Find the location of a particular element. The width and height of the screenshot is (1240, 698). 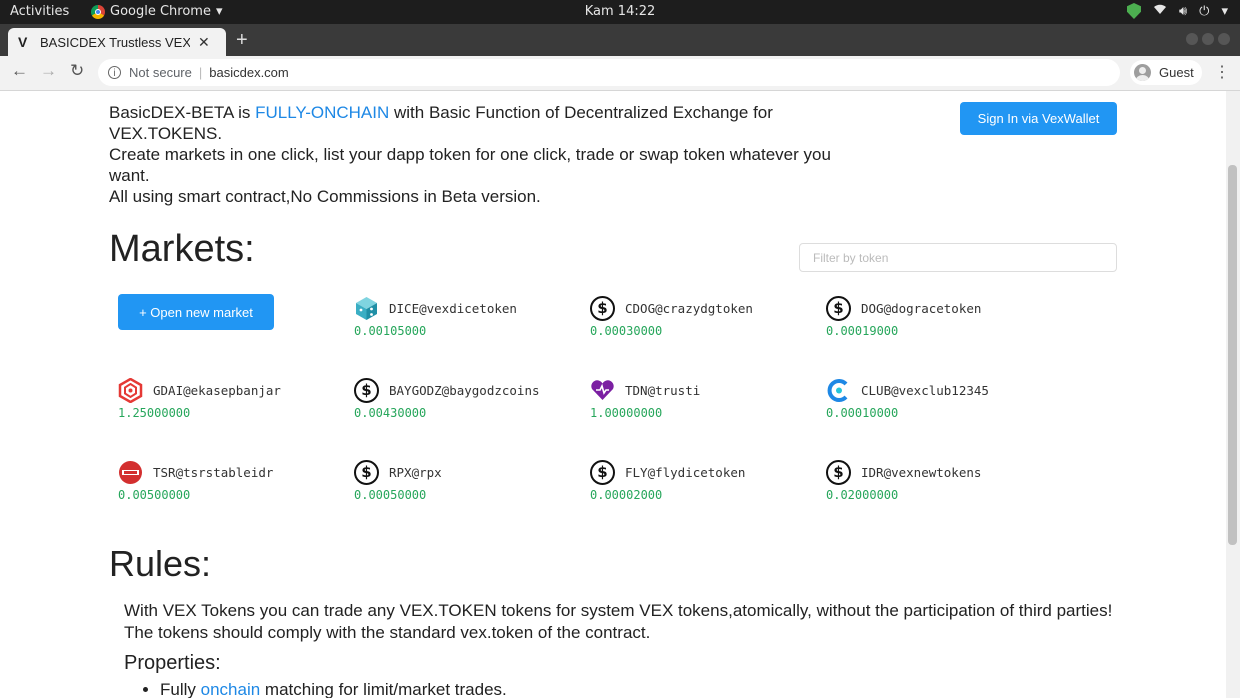

market-item: CLUB@vexclub12345 0.00010000 is located at coordinates (941, 403).